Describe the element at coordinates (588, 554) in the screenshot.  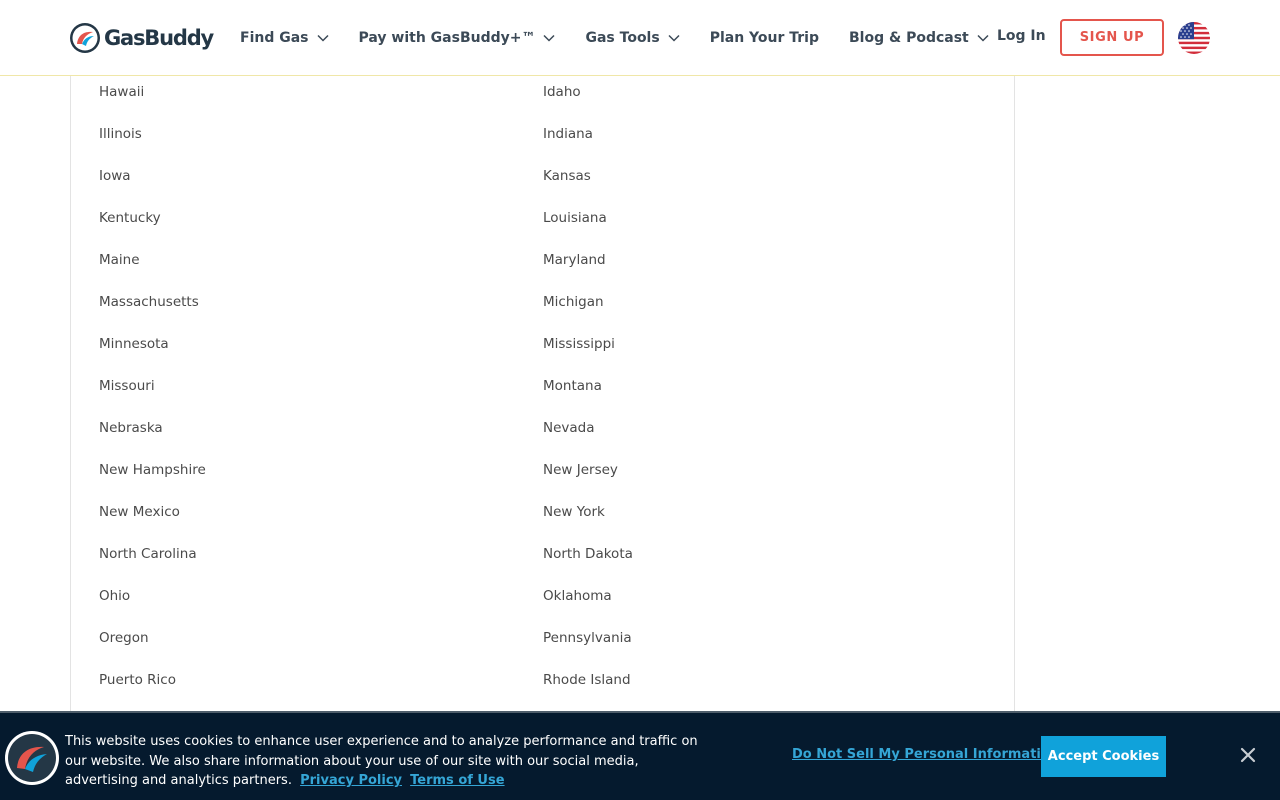
I see `state-link-north-dakota: North Dakota` at that location.